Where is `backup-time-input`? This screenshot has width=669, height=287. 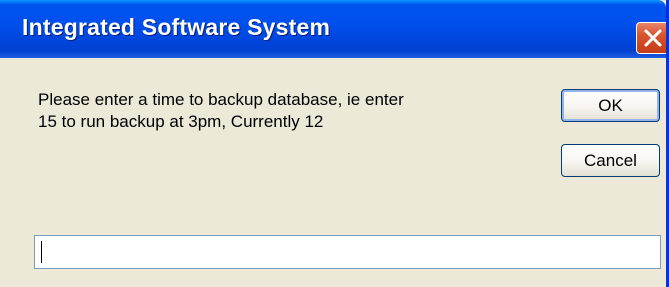 backup-time-input is located at coordinates (347, 252).